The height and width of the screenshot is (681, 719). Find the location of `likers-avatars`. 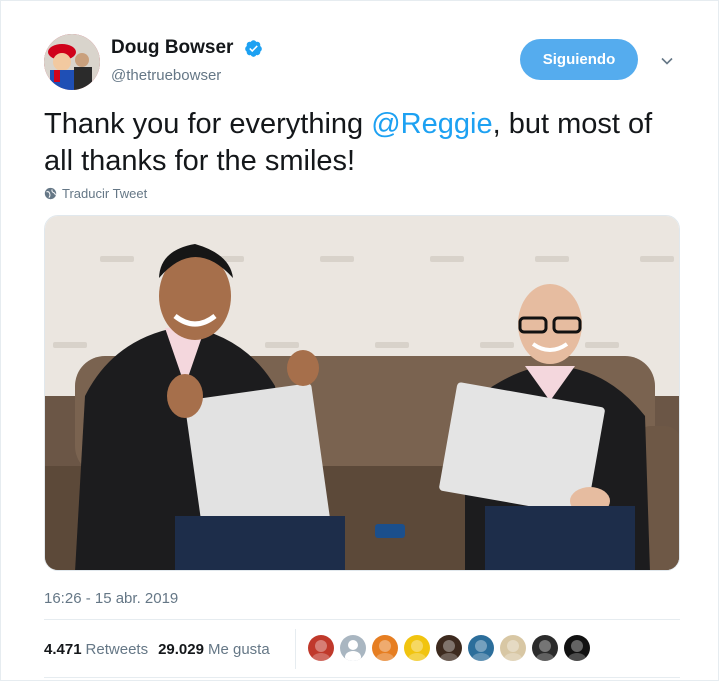

likers-avatars is located at coordinates (449, 648).